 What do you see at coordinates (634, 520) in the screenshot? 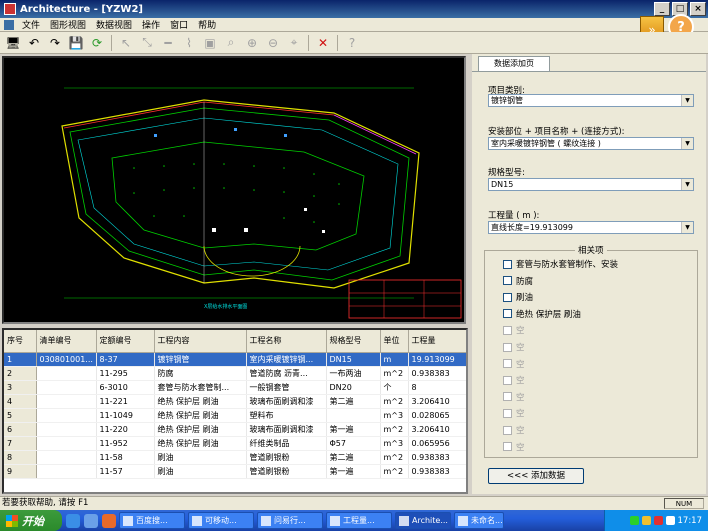
I see `network-icon` at bounding box center [634, 520].